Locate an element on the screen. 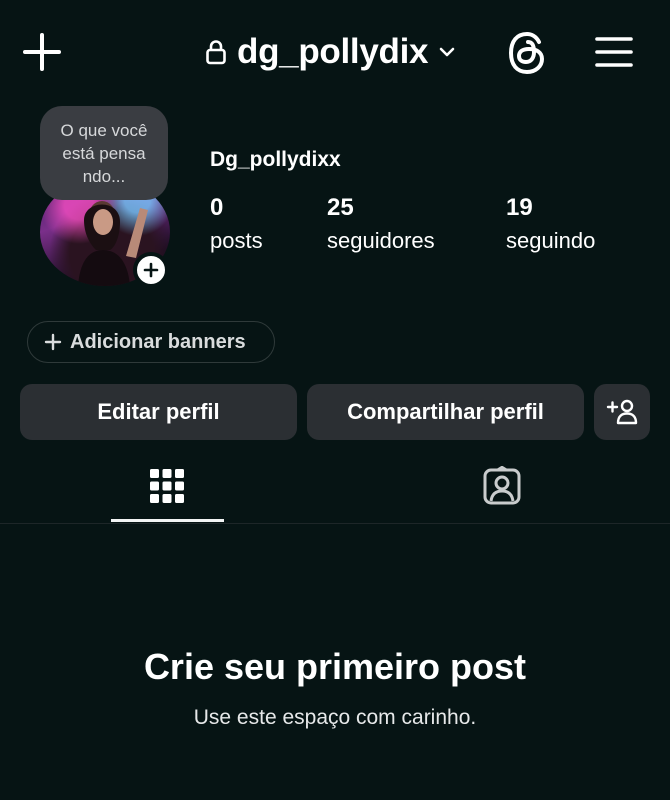 Image resolution: width=670 pixels, height=800 pixels. posts-stat: 0 posts is located at coordinates (236, 225).